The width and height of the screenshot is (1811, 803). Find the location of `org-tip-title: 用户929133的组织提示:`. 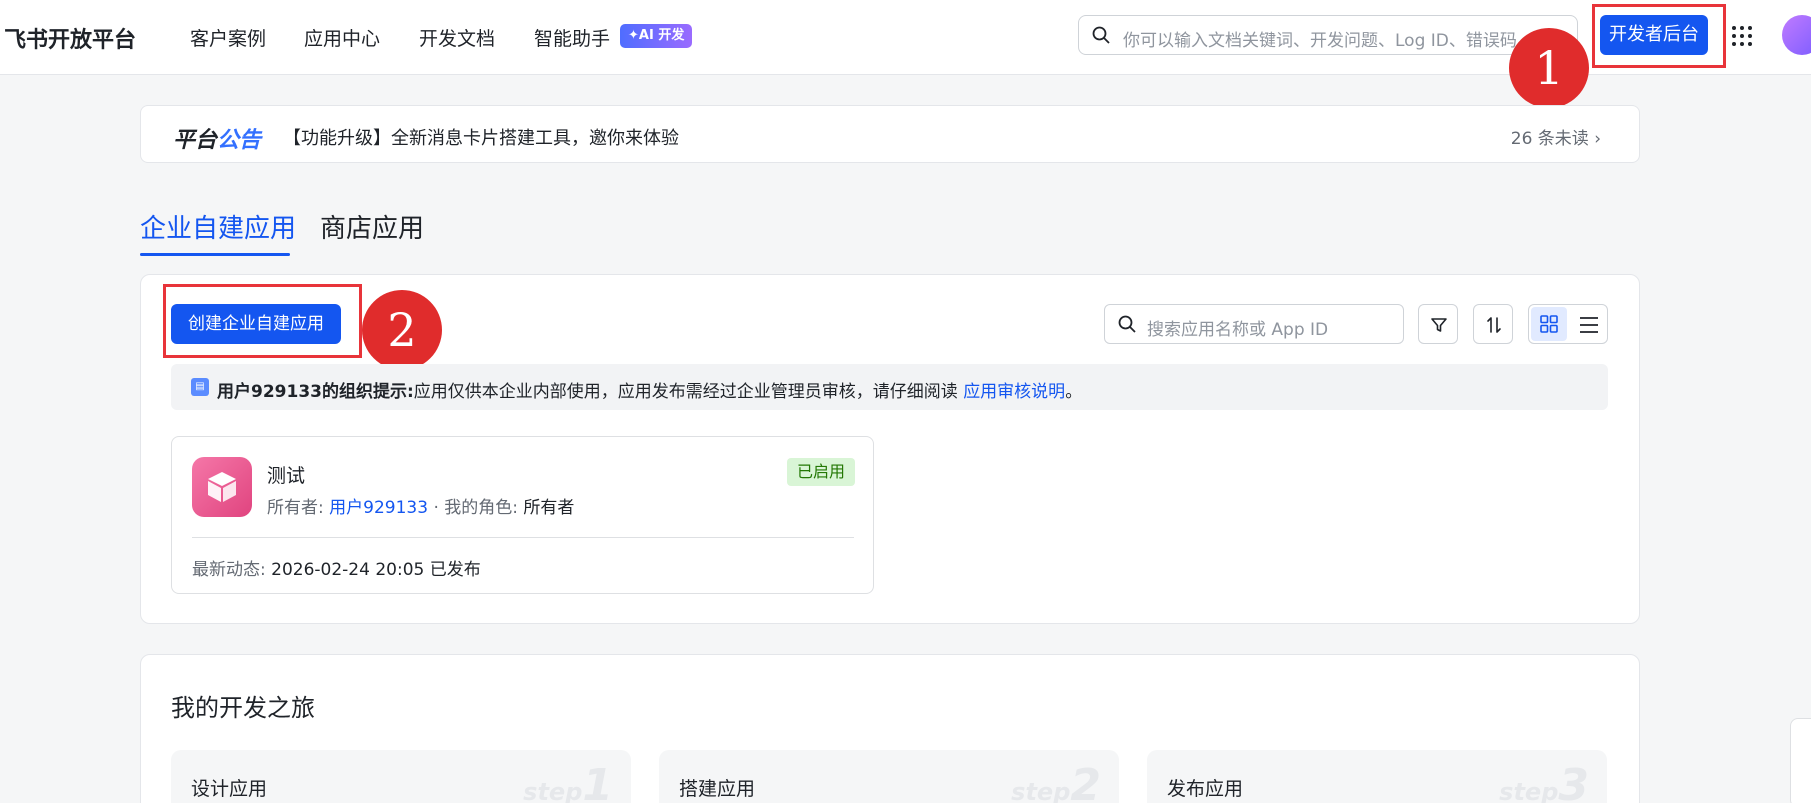

org-tip-title: 用户929133的组织提示: is located at coordinates (315, 392).